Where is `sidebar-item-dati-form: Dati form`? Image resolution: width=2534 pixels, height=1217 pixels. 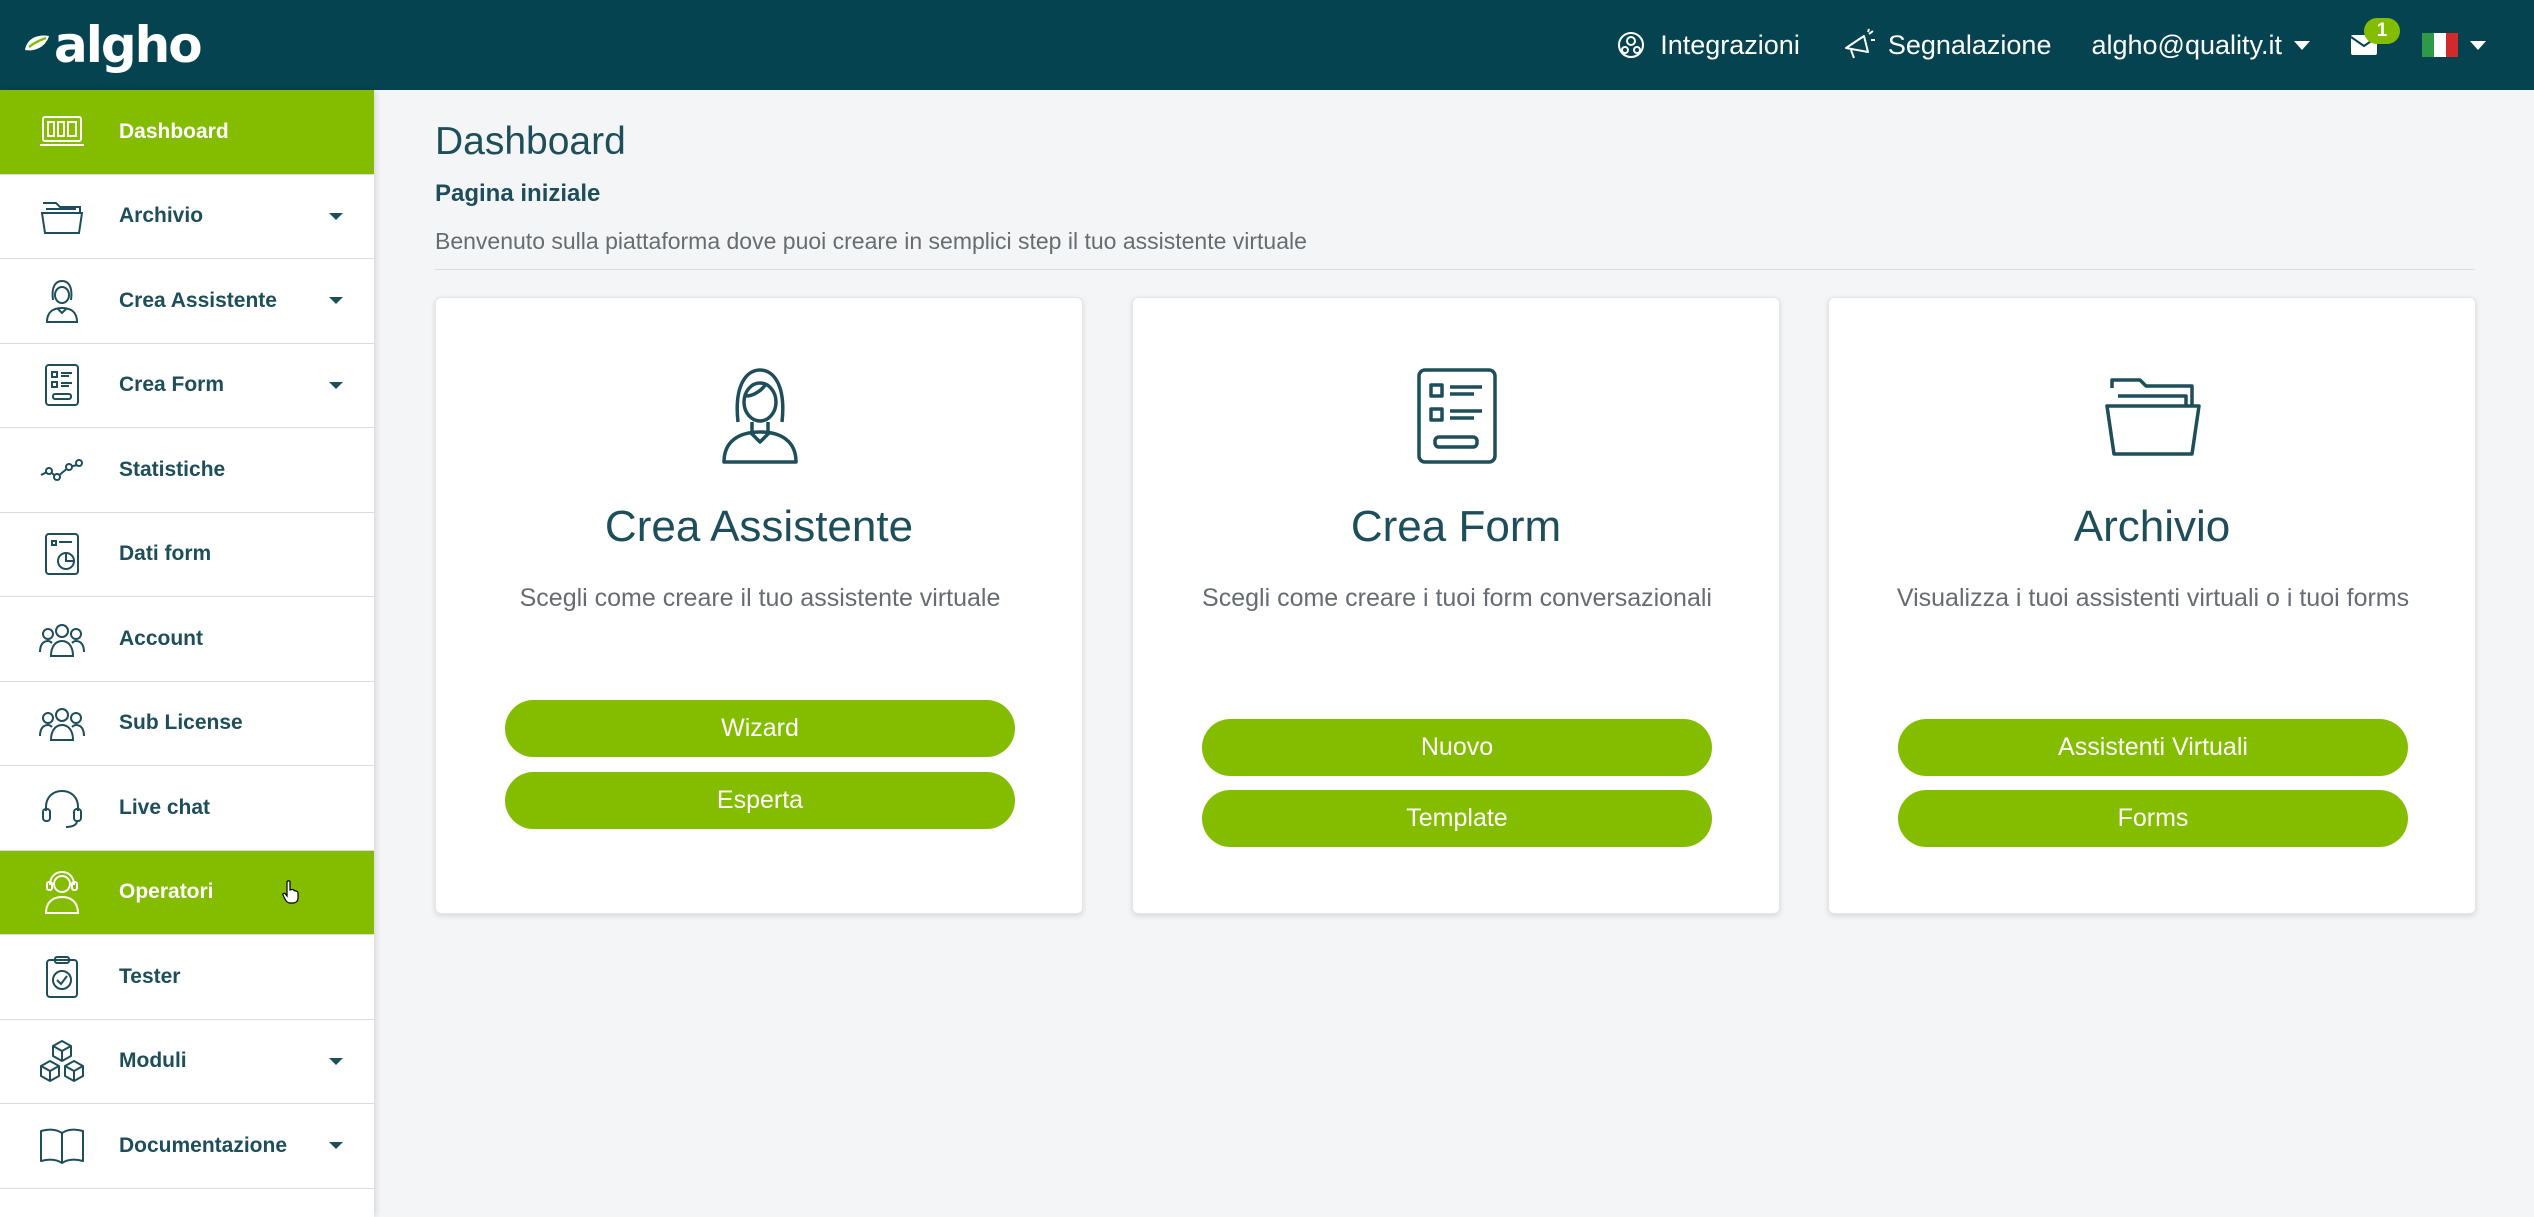
sidebar-item-dati-form: Dati form is located at coordinates (187, 555).